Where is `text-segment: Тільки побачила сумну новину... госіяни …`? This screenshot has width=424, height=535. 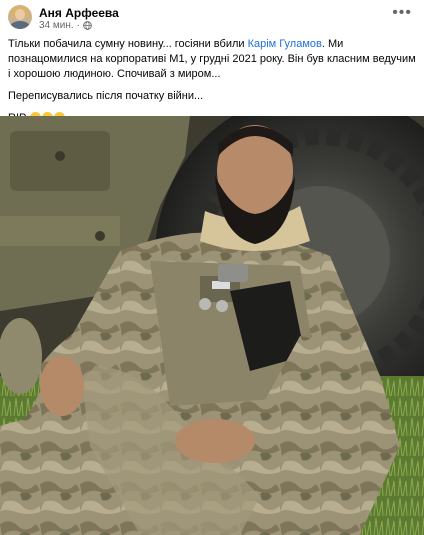
text-segment: Тільки побачила сумну новину... госіяни … is located at coordinates (128, 44).